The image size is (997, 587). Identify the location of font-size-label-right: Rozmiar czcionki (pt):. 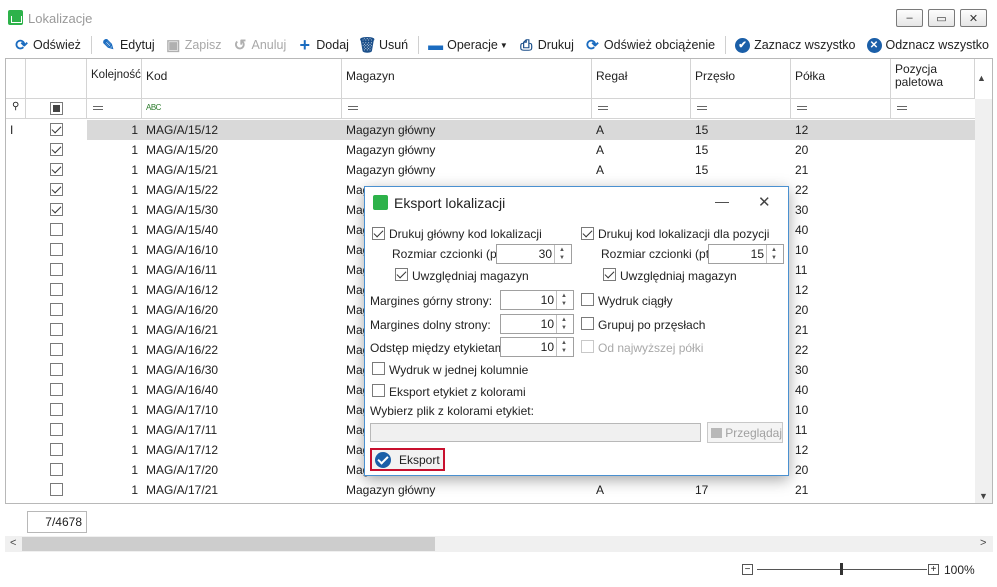
(659, 254).